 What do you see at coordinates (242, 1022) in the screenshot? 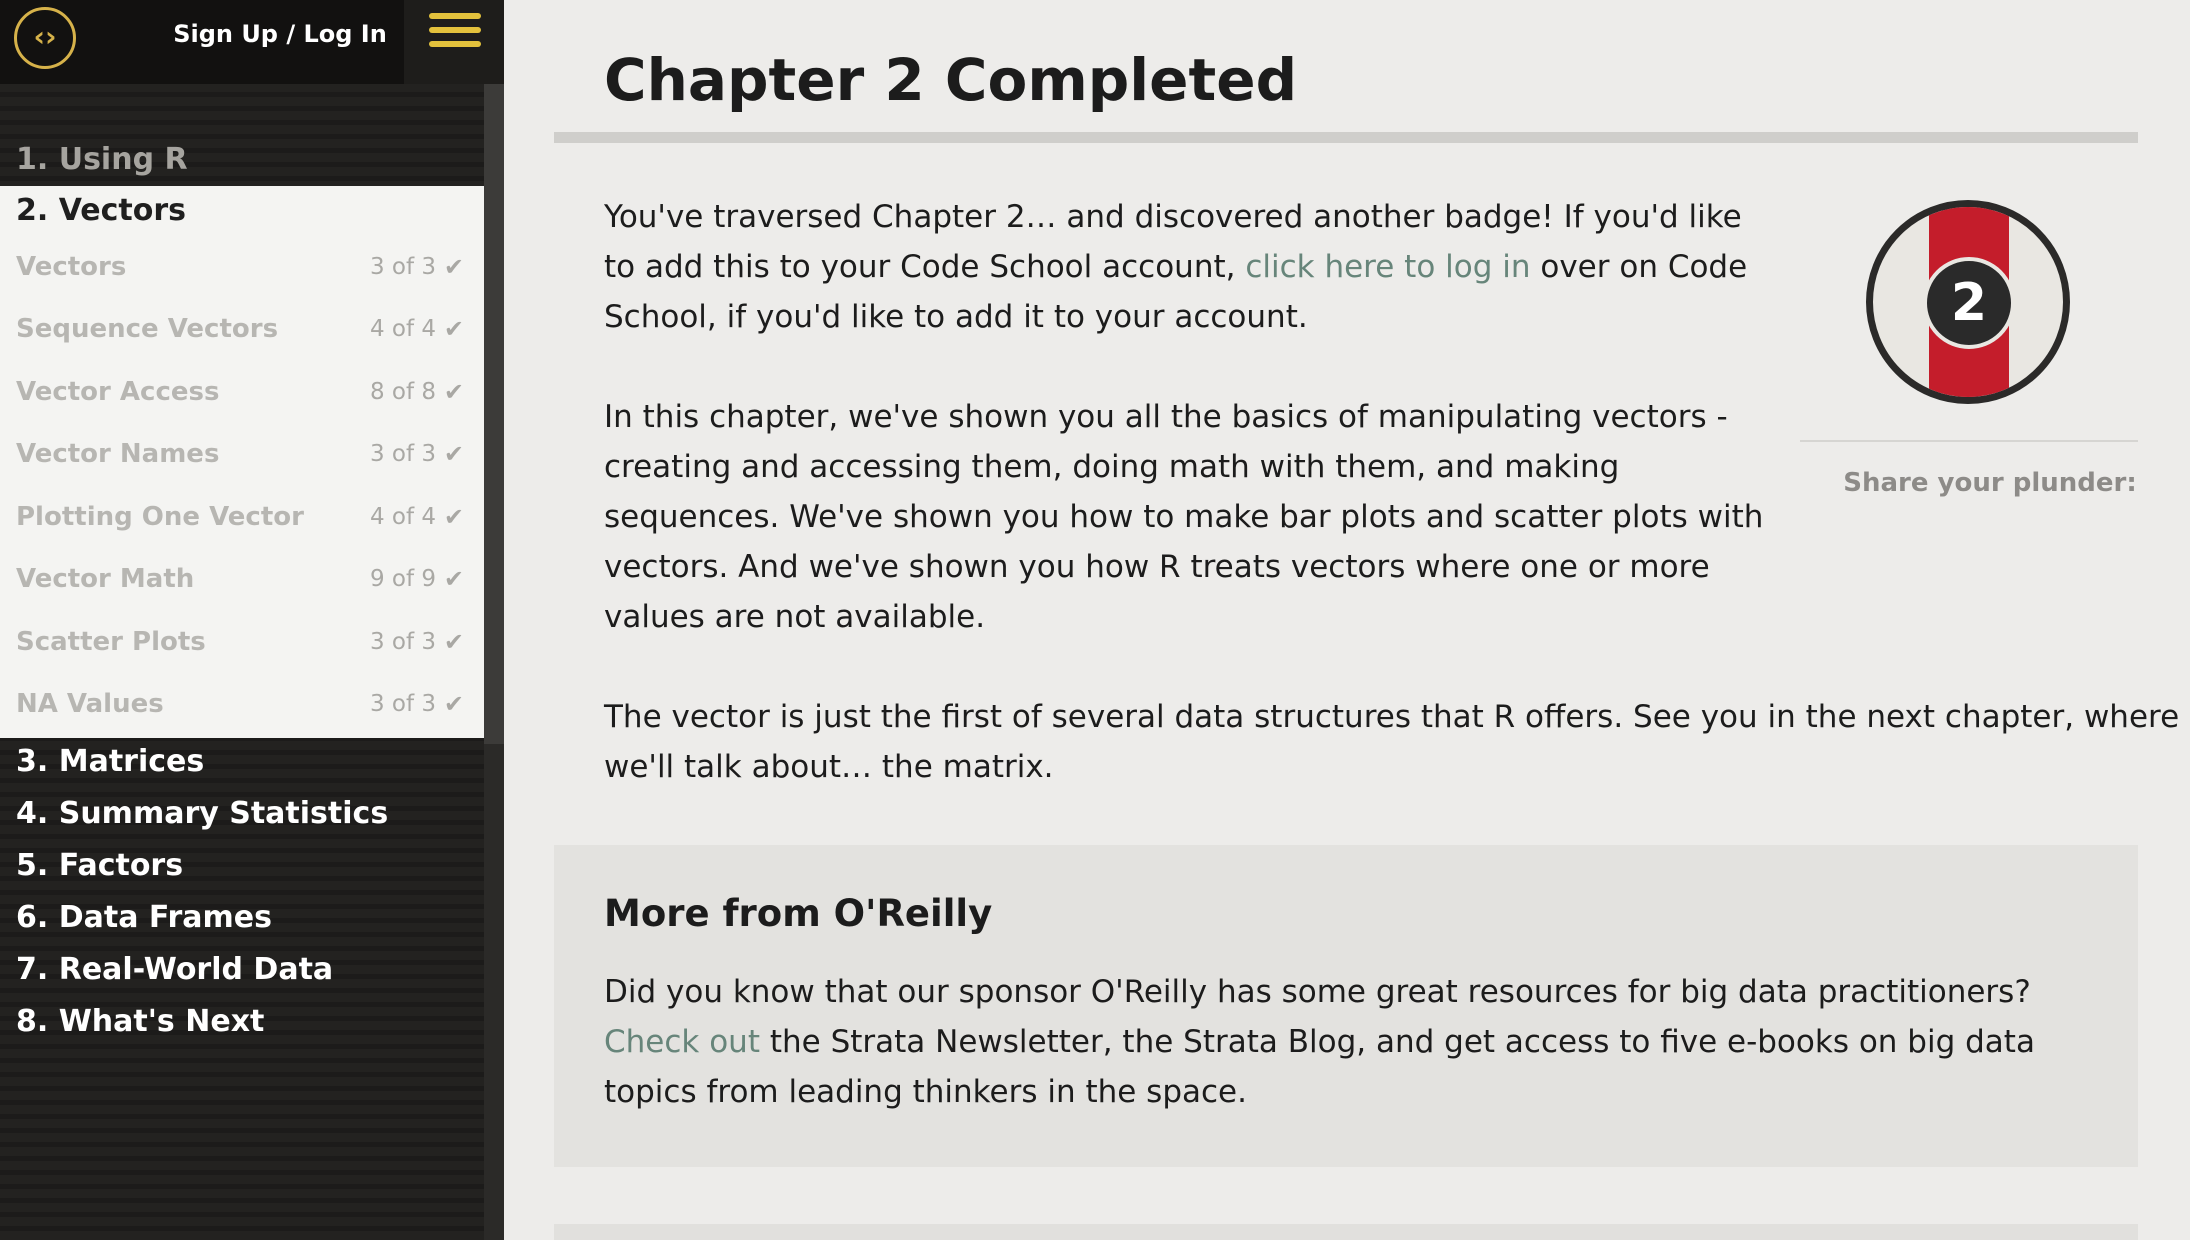
I see `sidebar-chapter-whats-next: 8. What's Next` at bounding box center [242, 1022].